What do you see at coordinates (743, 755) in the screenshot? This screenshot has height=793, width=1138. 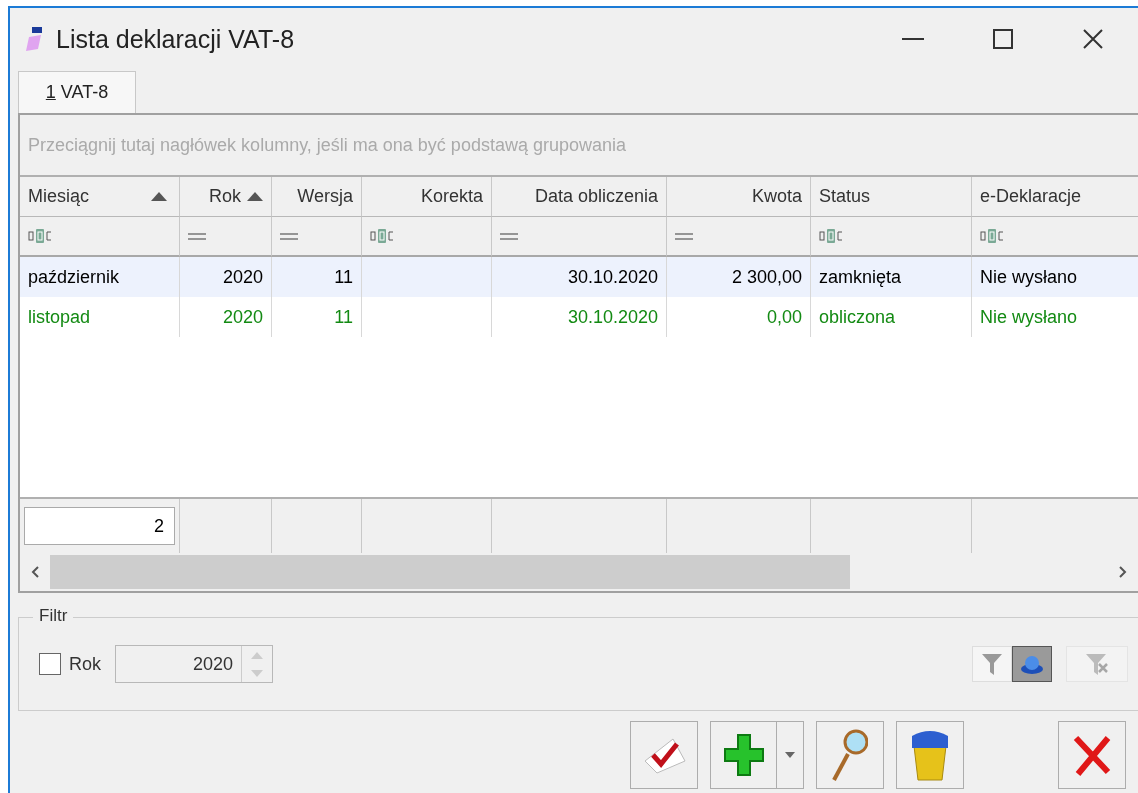 I see `plus-icon` at bounding box center [743, 755].